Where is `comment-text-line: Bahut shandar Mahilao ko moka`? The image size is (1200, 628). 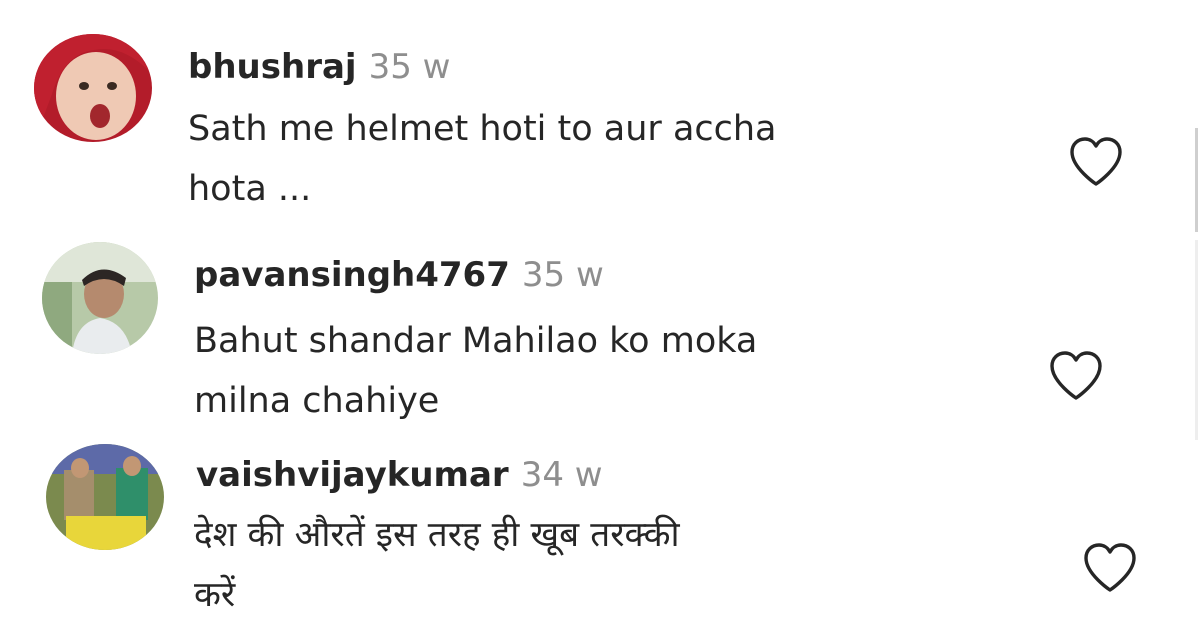 comment-text-line: Bahut shandar Mahilao ko moka is located at coordinates (476, 341).